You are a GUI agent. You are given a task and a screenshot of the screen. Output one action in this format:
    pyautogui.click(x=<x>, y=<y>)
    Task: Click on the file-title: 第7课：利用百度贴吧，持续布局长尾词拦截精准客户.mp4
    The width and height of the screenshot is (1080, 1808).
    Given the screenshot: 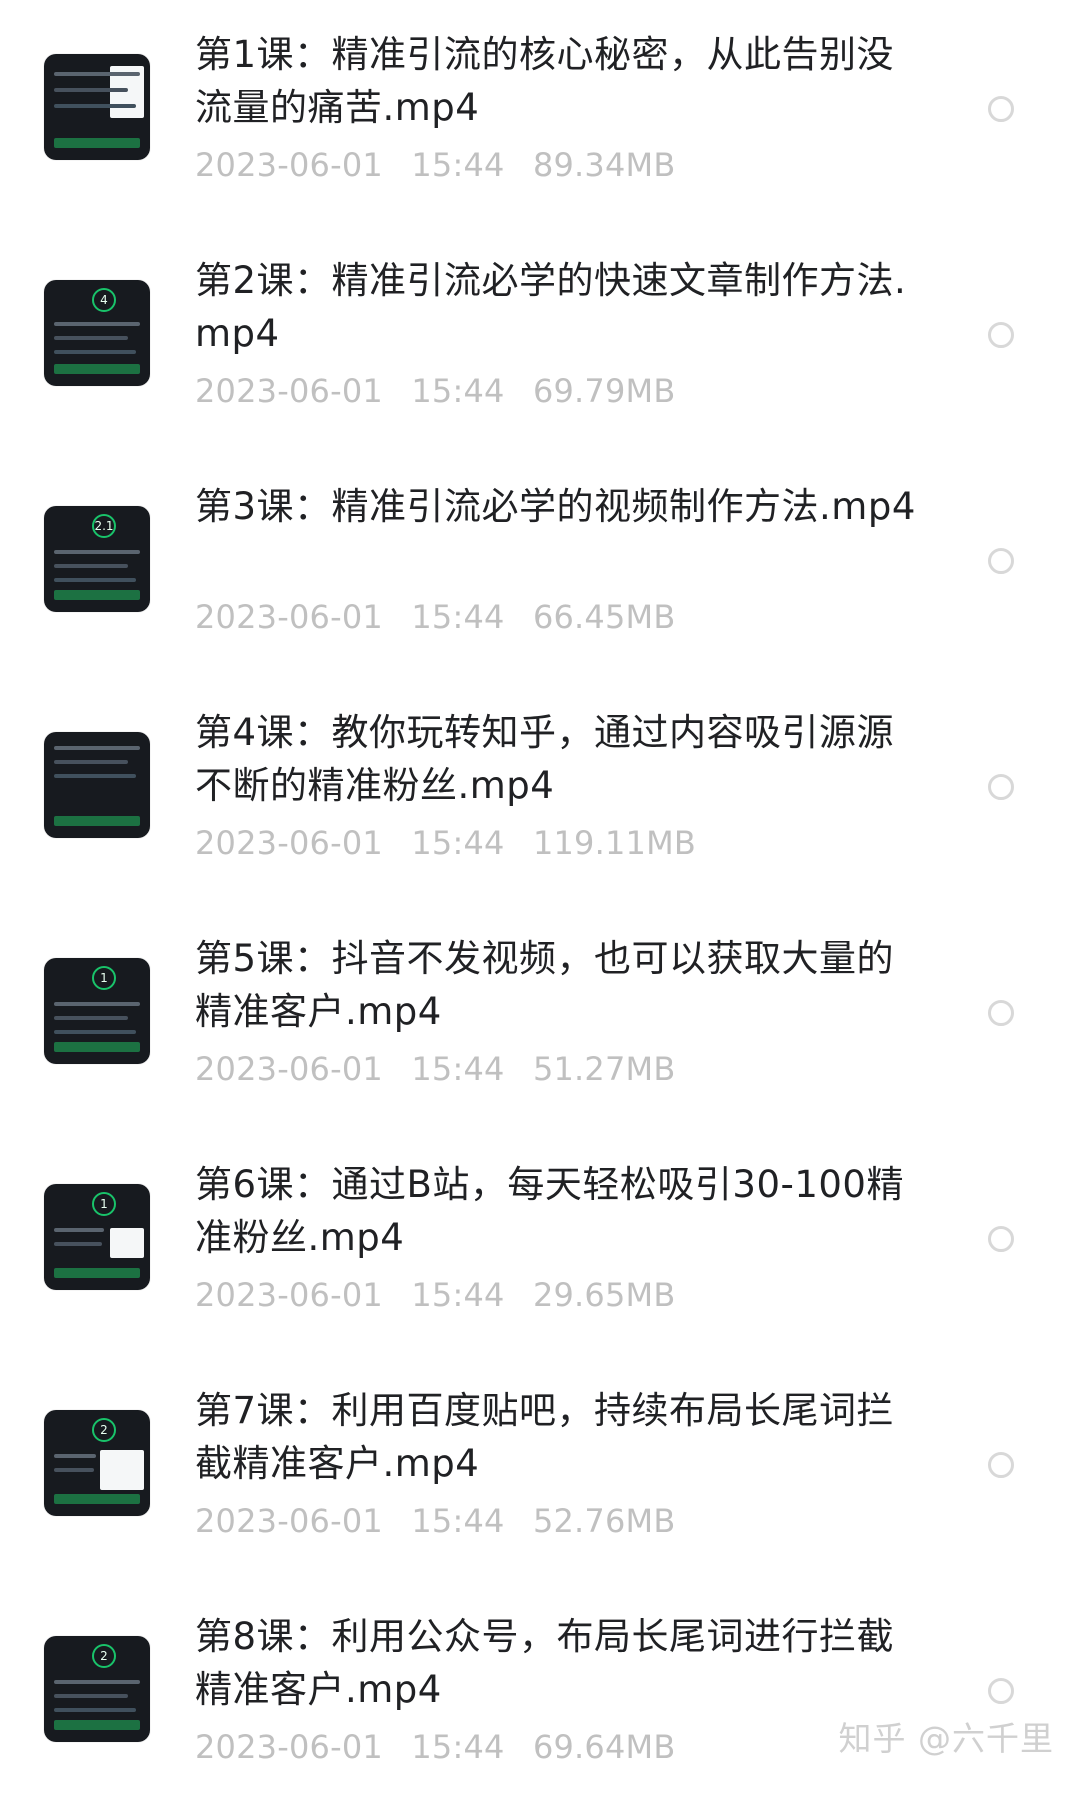 What is the action you would take?
    pyautogui.click(x=560, y=1437)
    